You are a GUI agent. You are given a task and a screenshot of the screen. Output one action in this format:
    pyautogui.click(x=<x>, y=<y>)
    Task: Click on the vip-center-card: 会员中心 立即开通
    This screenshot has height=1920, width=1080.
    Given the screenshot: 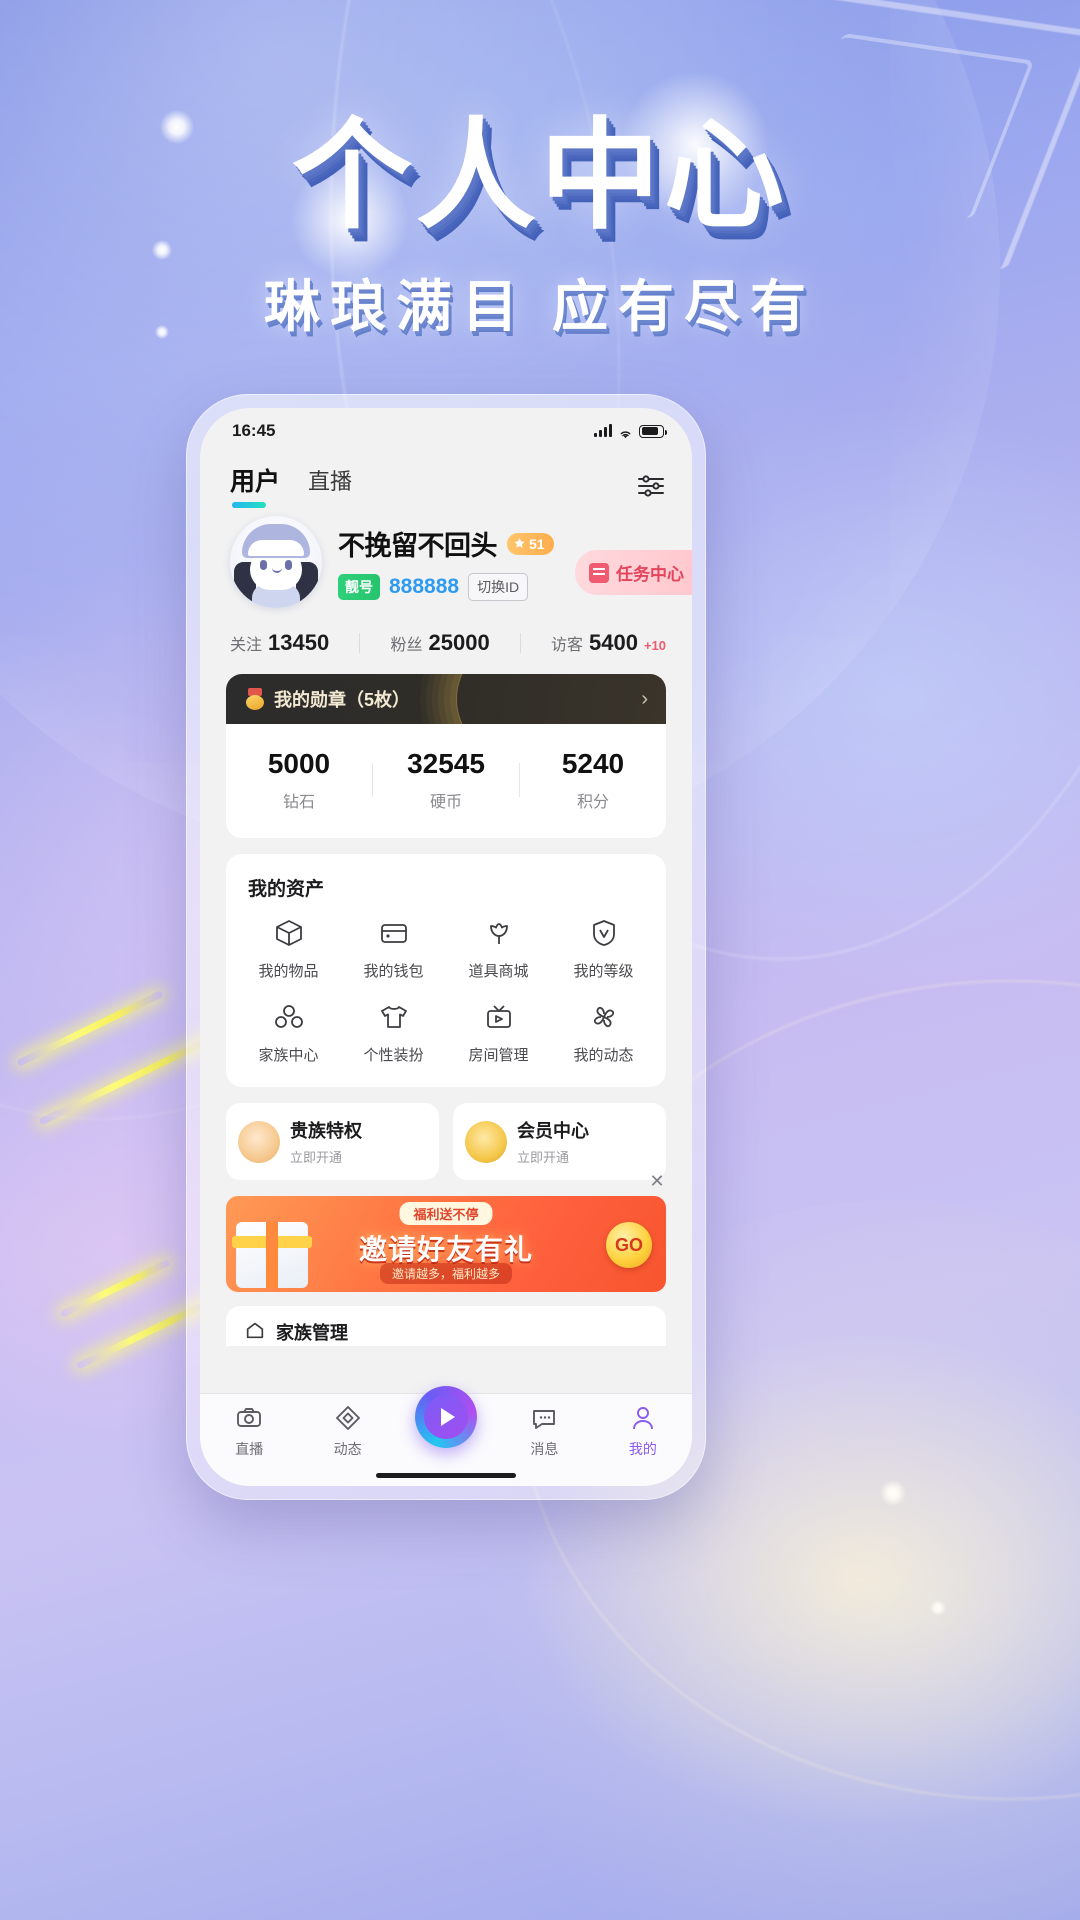 What is the action you would take?
    pyautogui.click(x=559, y=1141)
    